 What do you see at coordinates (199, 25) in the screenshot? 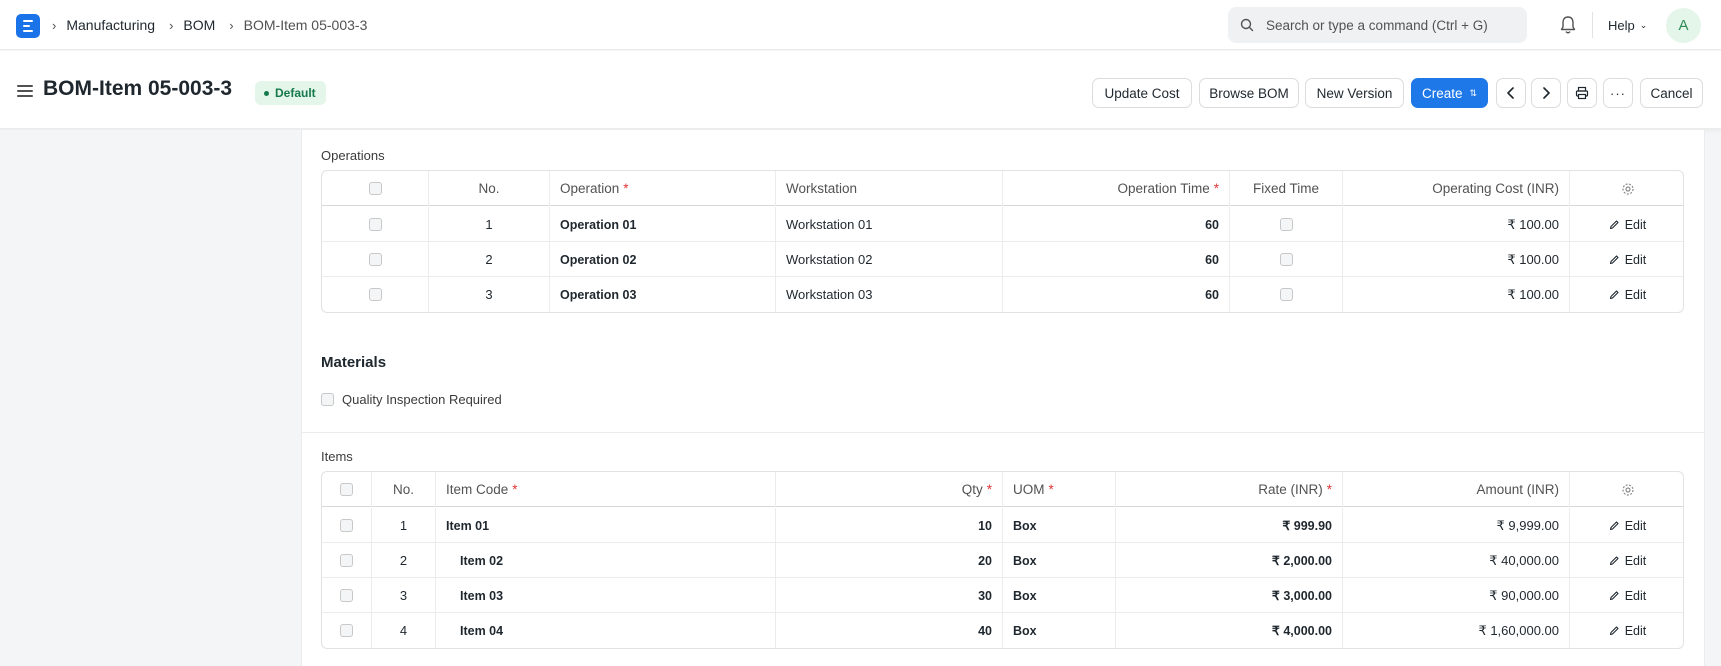
I see `breadcrumb-bom: BOM` at bounding box center [199, 25].